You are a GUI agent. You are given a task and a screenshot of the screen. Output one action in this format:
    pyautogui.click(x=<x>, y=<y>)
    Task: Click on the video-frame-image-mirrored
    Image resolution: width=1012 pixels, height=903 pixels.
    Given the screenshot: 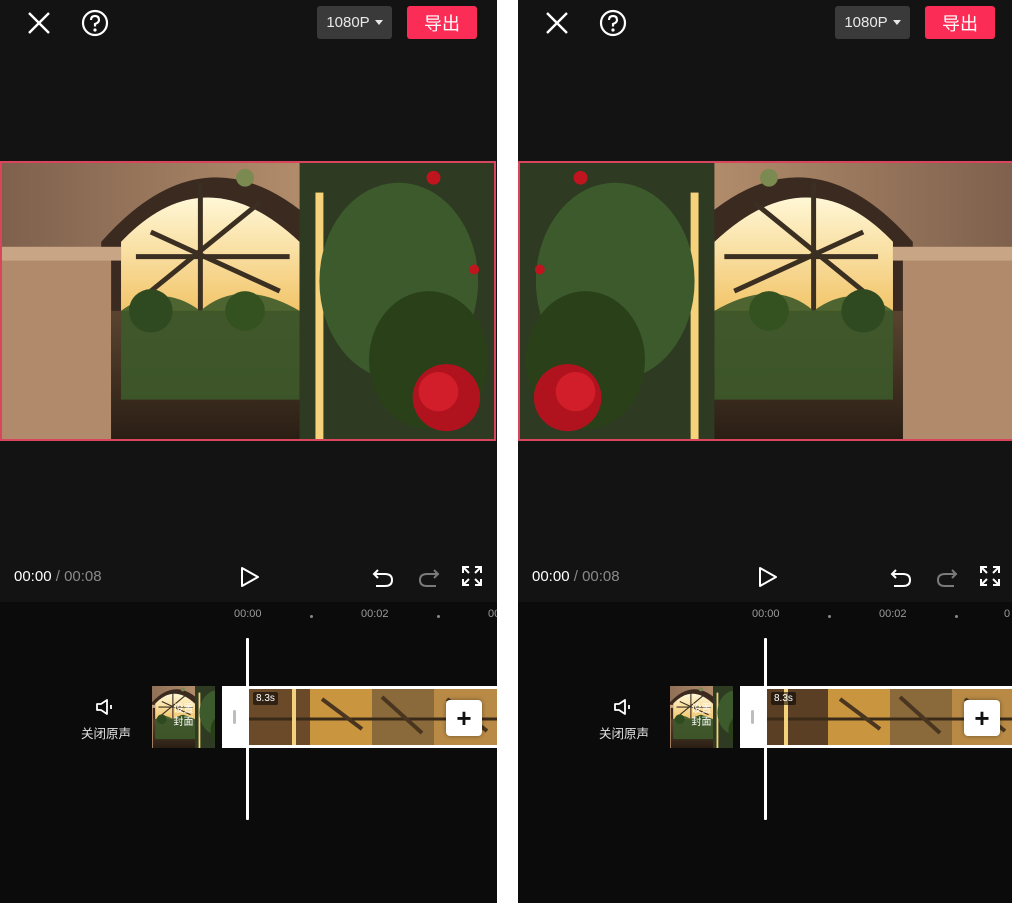 What is the action you would take?
    pyautogui.click(x=766, y=301)
    